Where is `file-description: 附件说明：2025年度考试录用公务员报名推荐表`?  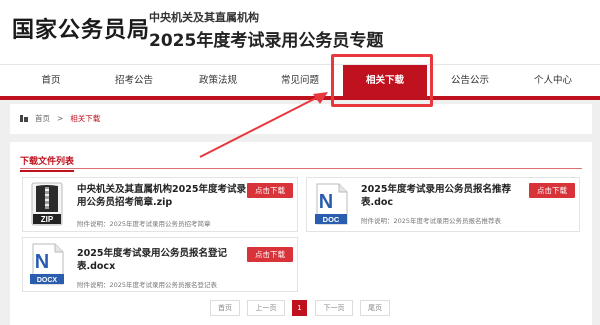 file-description: 附件说明：2025年度考试录用公务员报名推荐表 is located at coordinates (431, 221).